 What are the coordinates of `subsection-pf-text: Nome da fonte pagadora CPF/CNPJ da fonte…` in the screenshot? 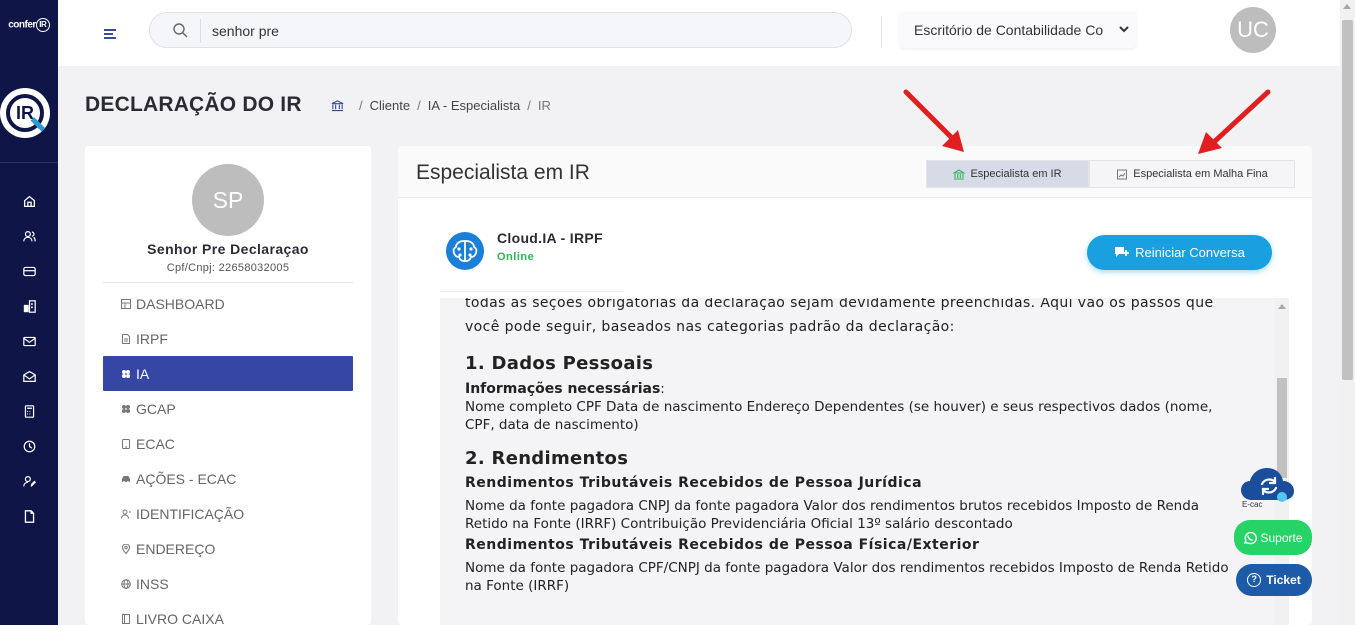 It's located at (847, 577).